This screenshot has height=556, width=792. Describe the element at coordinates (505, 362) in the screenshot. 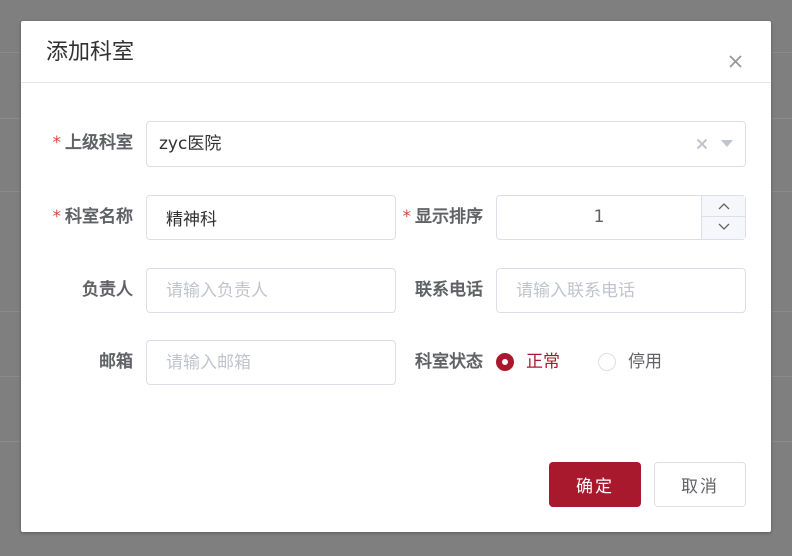

I see `radio-checked-icon` at that location.